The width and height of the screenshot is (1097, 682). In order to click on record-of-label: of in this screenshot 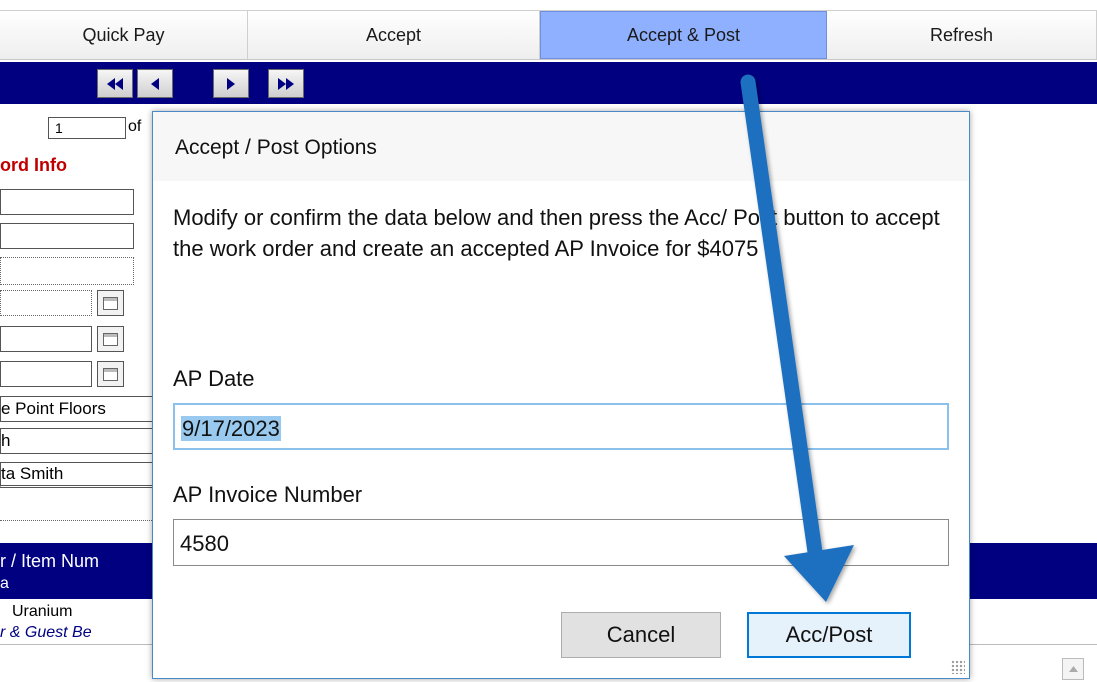, I will do `click(135, 126)`.